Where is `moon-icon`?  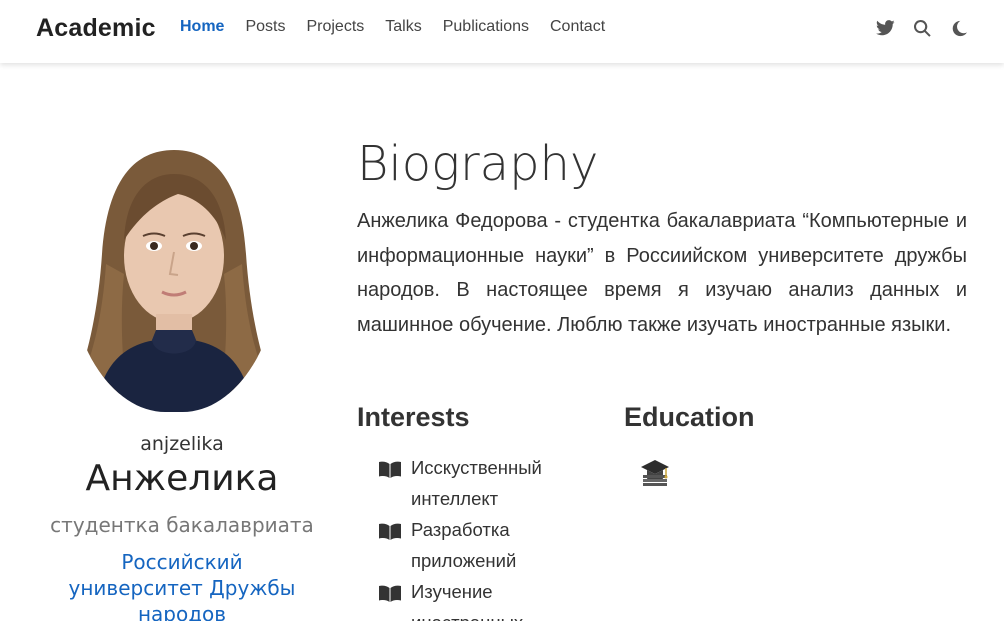
moon-icon is located at coordinates (959, 28).